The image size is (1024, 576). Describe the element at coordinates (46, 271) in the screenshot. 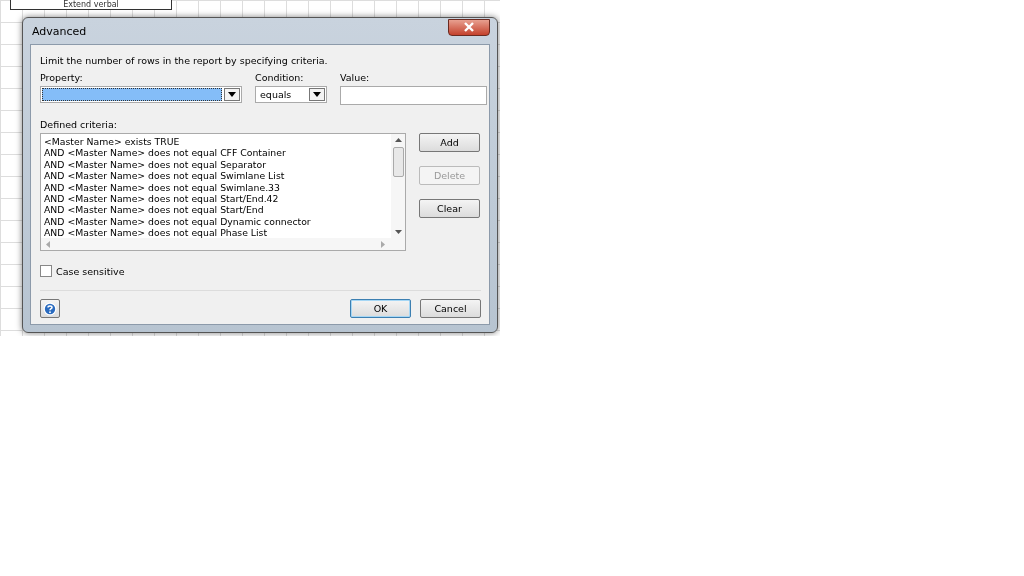

I see `case-checkbox` at that location.